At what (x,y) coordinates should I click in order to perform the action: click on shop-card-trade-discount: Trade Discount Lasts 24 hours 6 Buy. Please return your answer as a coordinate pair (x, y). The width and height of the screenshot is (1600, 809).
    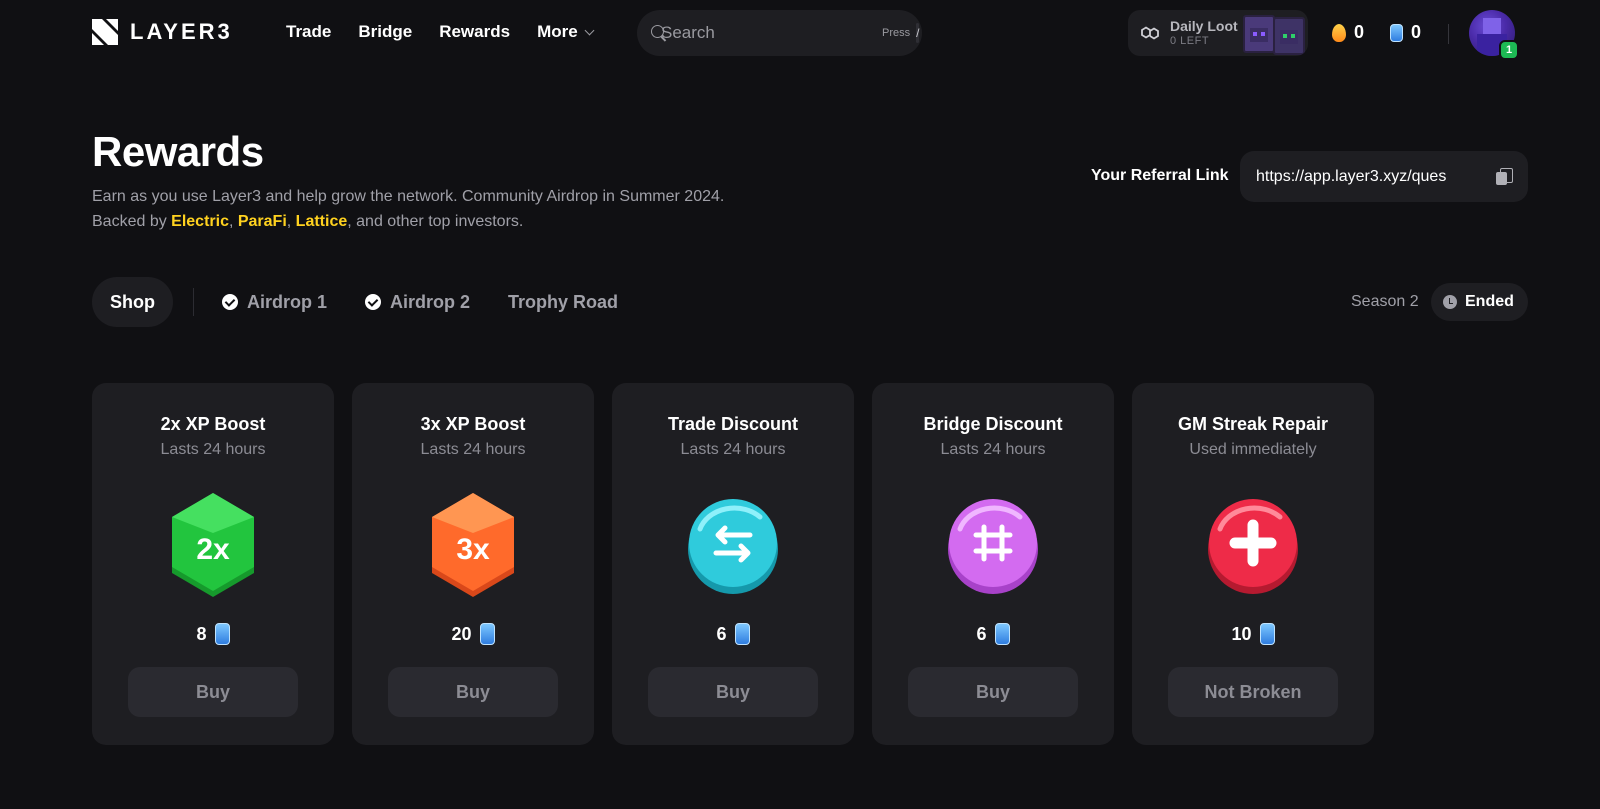
    Looking at the image, I should click on (733, 564).